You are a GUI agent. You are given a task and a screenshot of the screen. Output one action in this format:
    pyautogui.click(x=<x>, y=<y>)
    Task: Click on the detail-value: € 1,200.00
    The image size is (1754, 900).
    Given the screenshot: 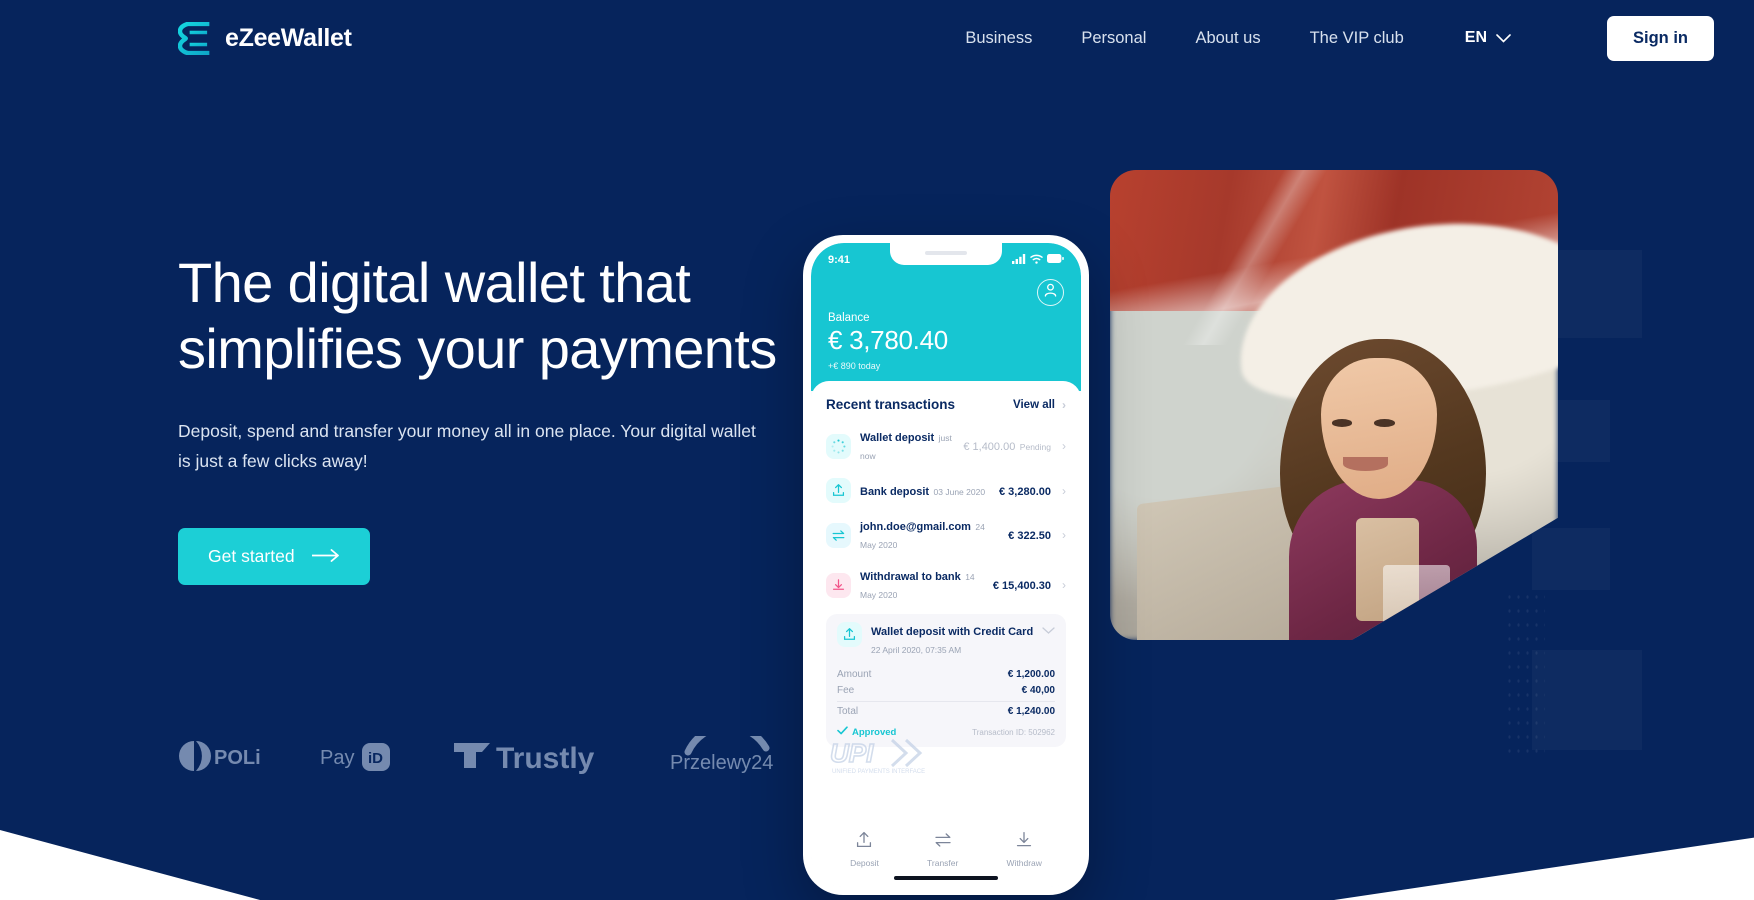 What is the action you would take?
    pyautogui.click(x=1031, y=674)
    